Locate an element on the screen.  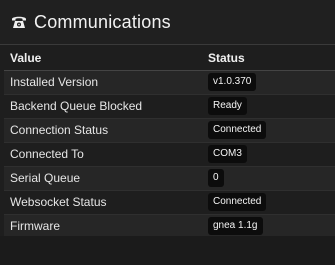
column-header-value: Value is located at coordinates (105, 58).